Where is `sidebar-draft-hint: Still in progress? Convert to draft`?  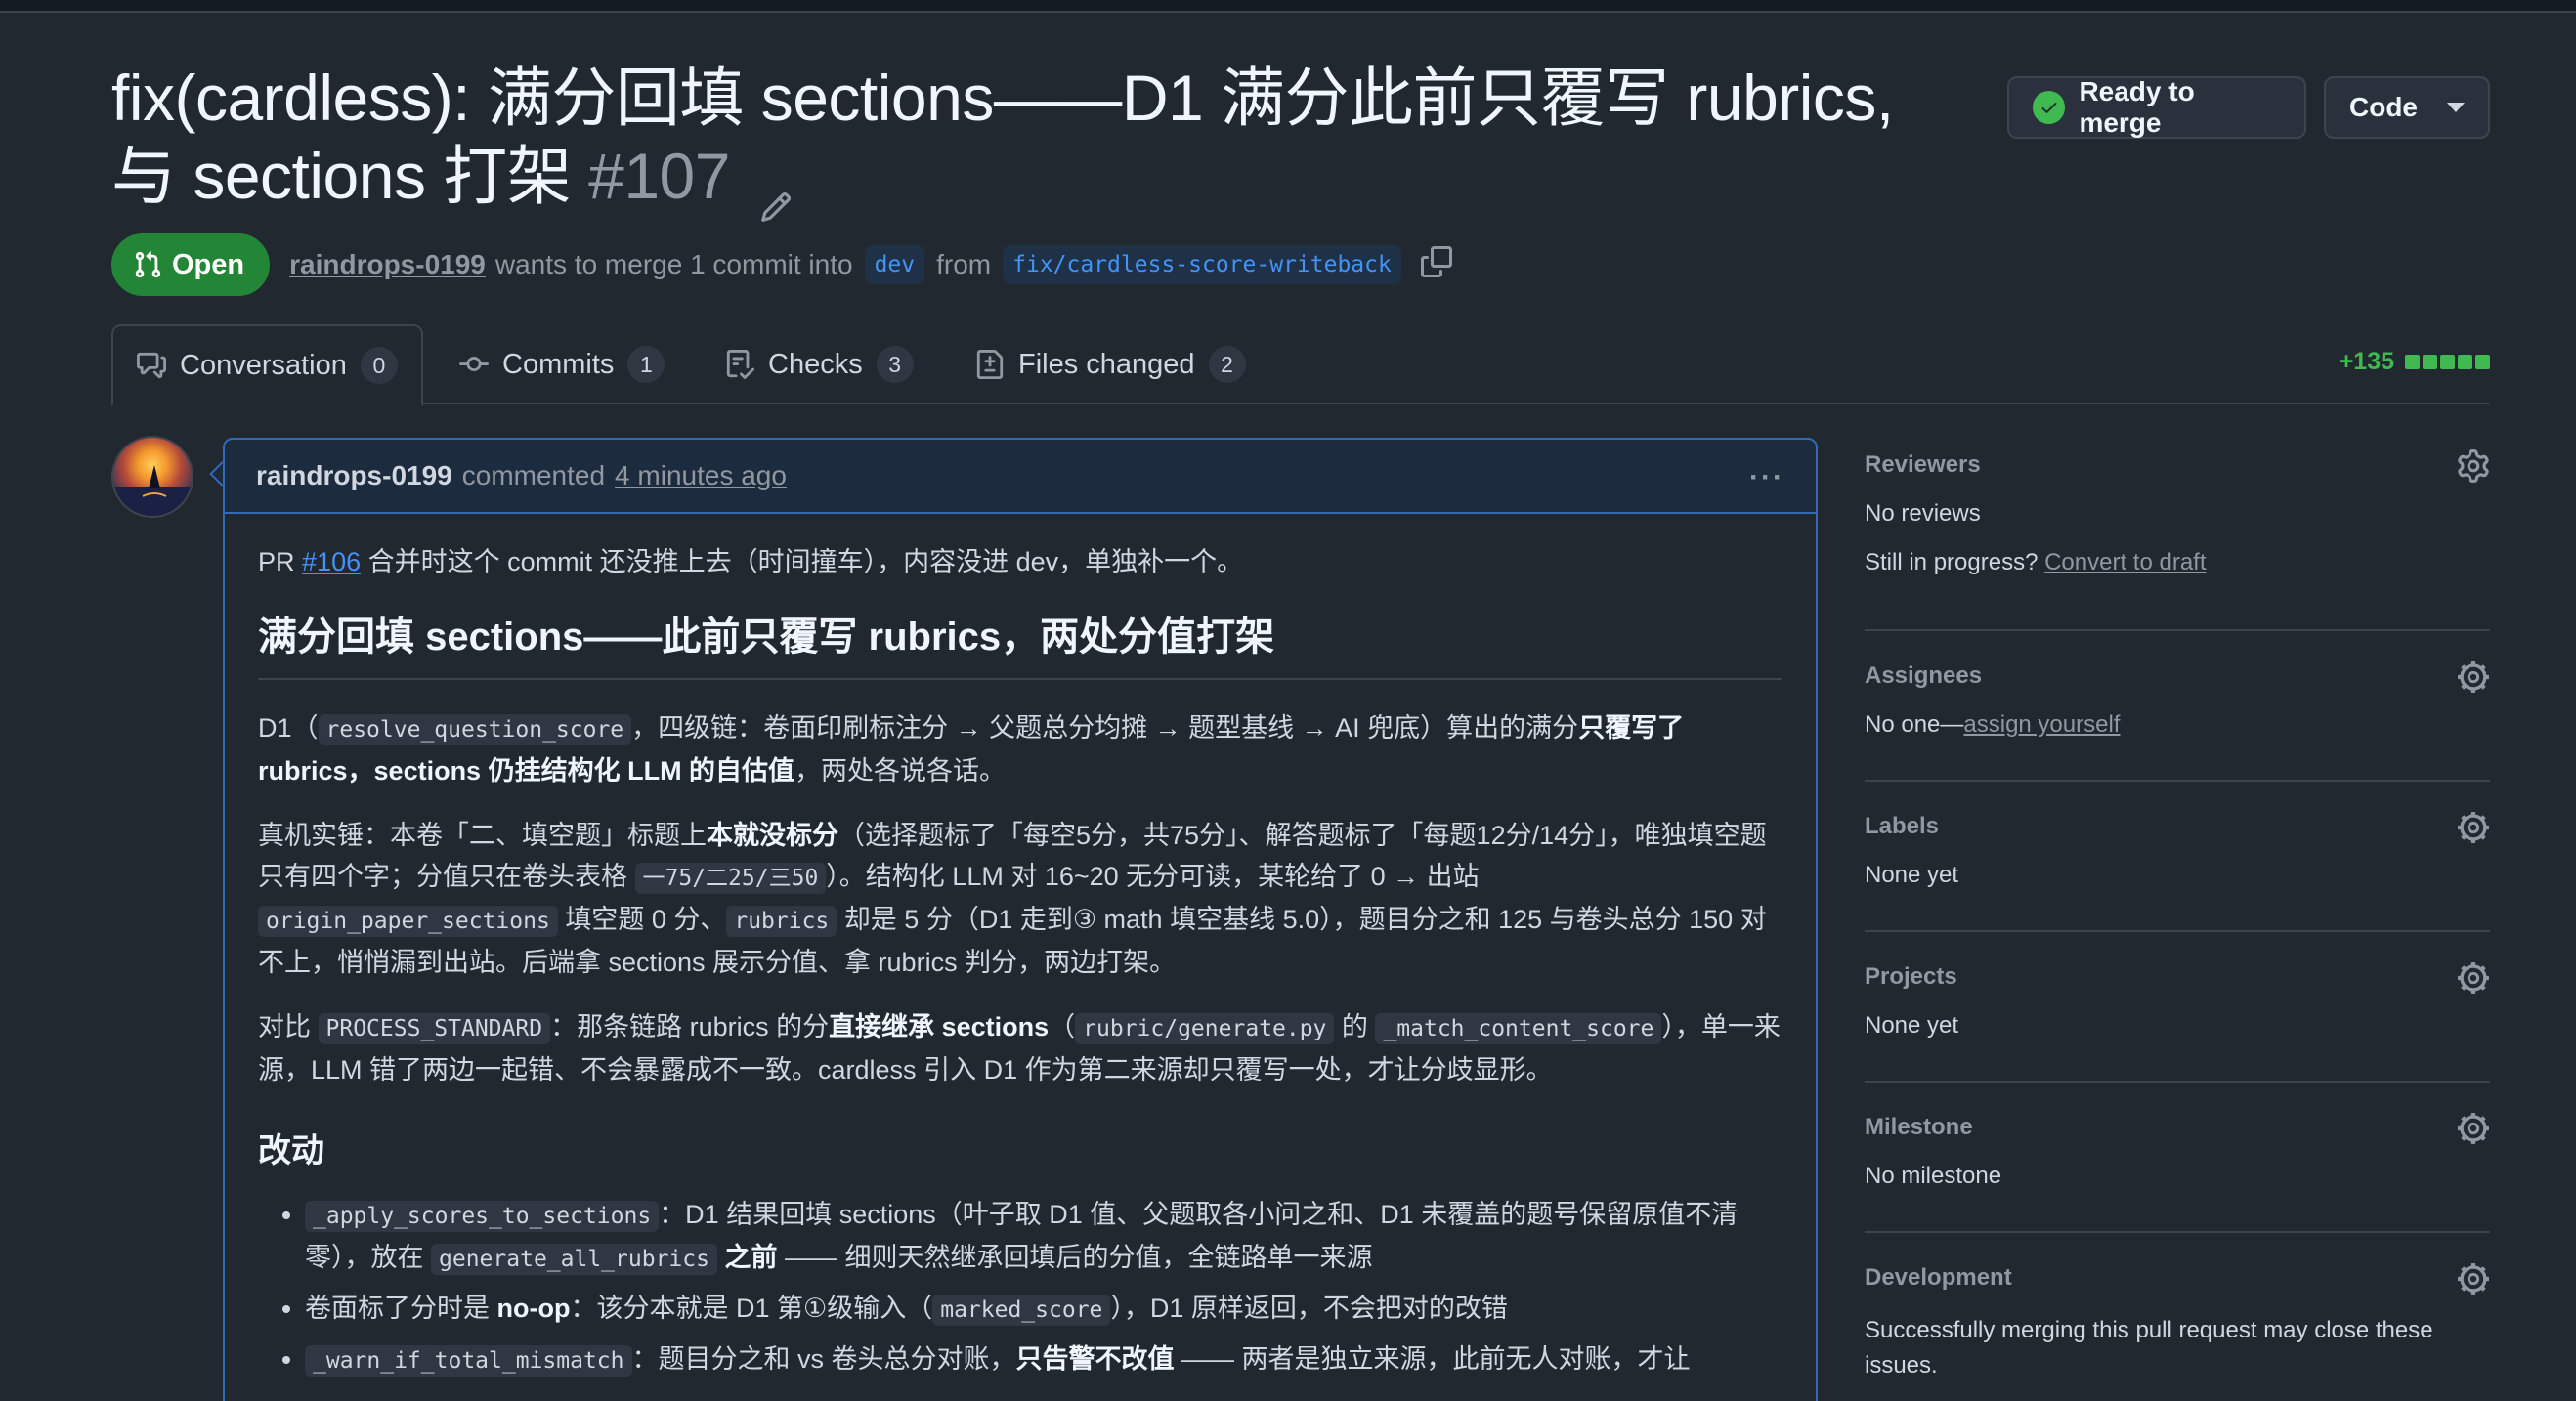
sidebar-draft-hint: Still in progress? Convert to draft is located at coordinates (2177, 562).